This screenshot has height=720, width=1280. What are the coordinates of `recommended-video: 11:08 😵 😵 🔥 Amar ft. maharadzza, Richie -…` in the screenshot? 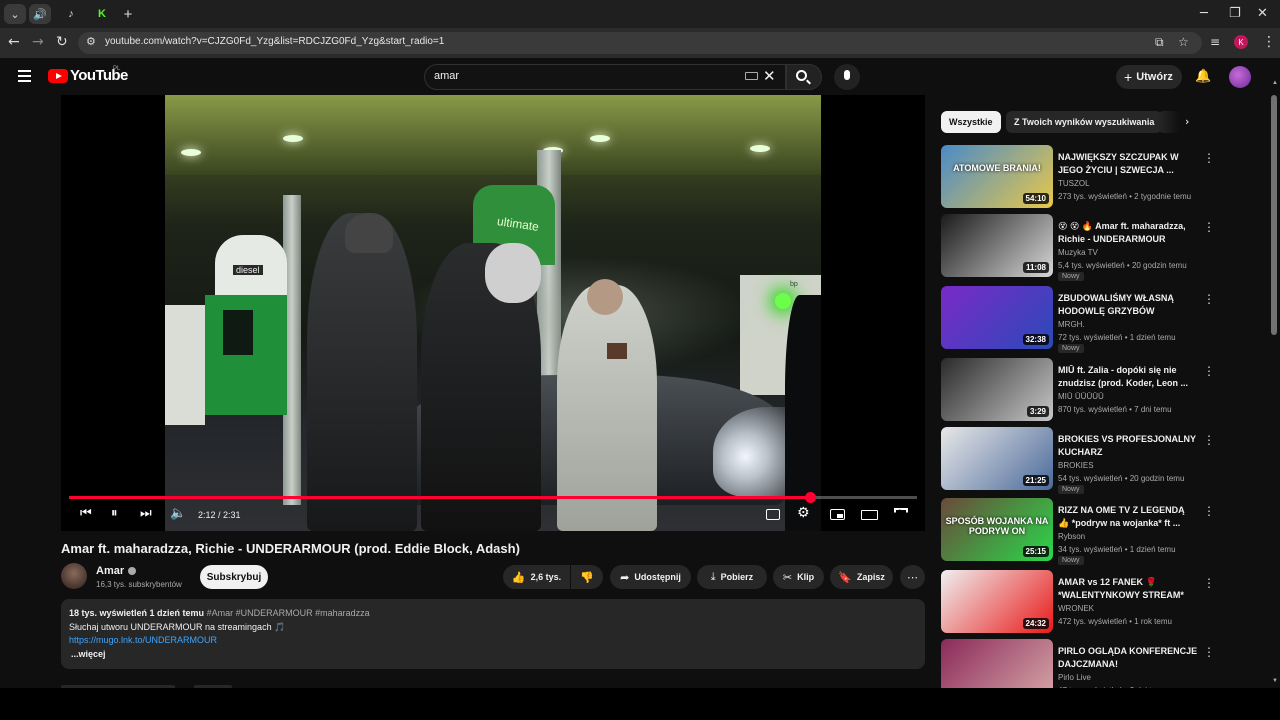 It's located at (1086, 247).